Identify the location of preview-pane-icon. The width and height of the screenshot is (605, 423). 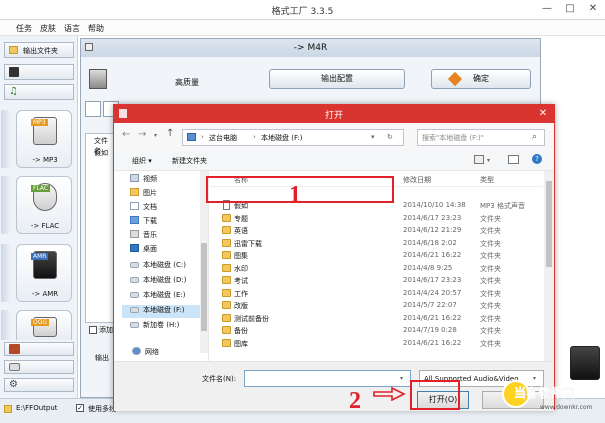
(513, 159).